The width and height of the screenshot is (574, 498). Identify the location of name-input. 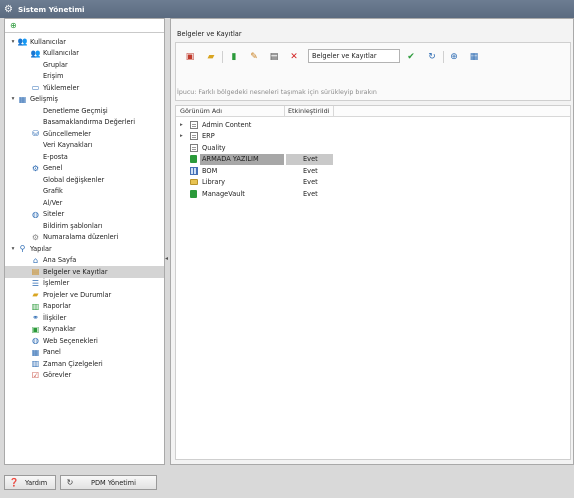
(354, 56).